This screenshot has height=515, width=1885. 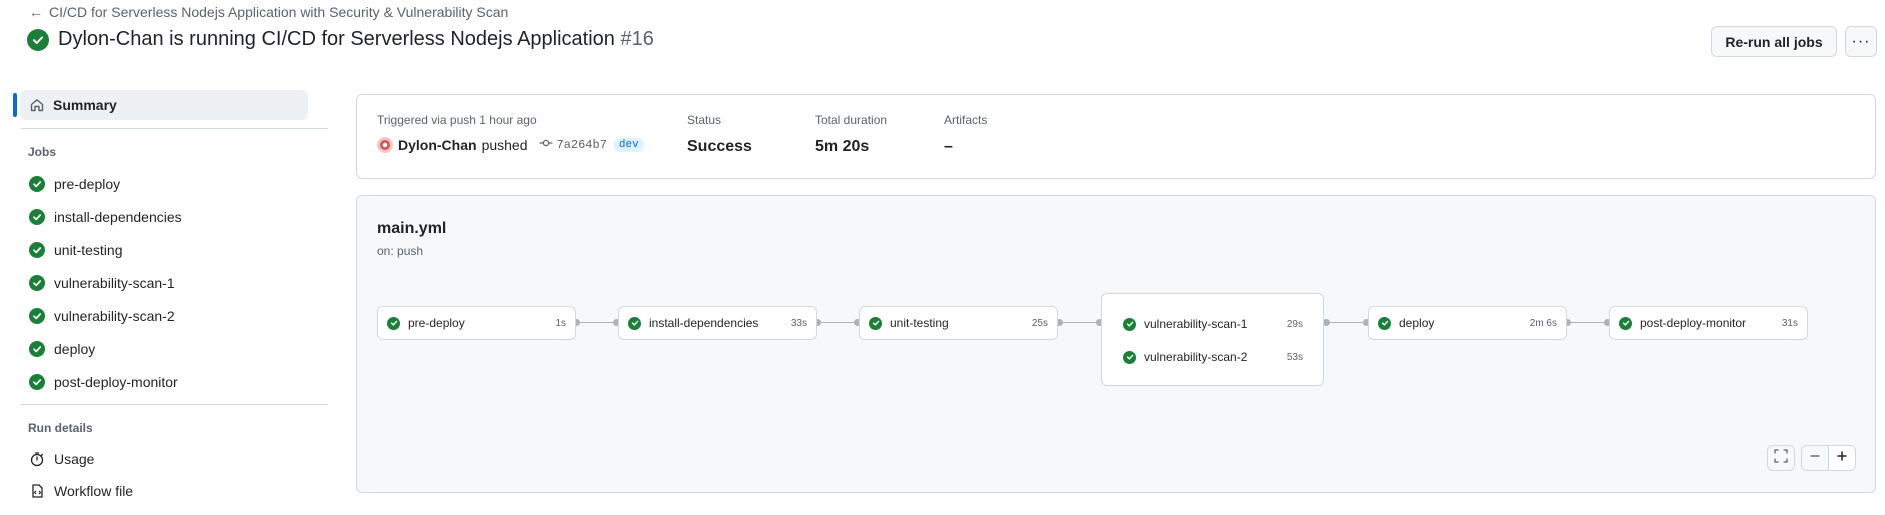 I want to click on duration-label: Total duration, so click(x=851, y=120).